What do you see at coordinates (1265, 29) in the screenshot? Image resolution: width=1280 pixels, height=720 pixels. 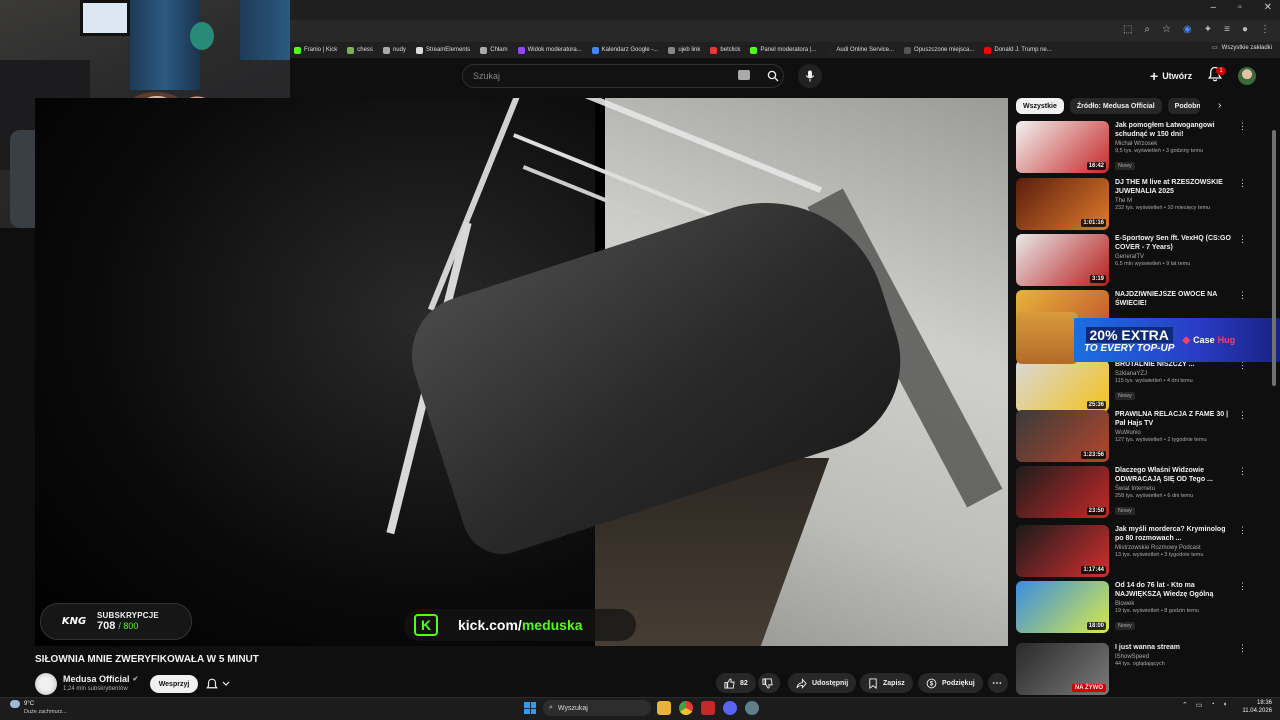 I see `menu-dots-icon: ⋮` at bounding box center [1265, 29].